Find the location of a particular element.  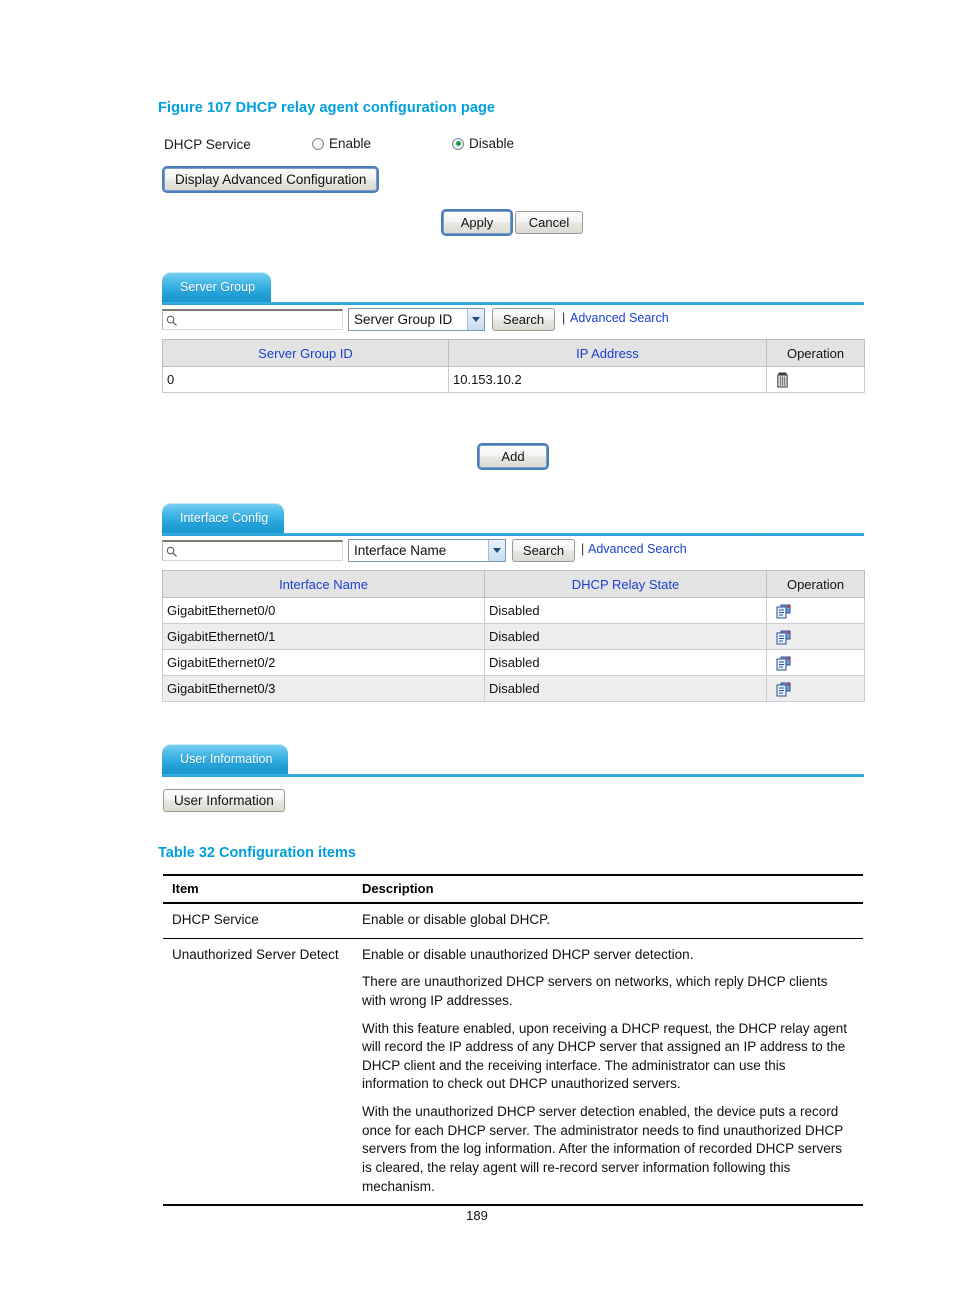

interface-config-field-select: Interface Name is located at coordinates (427, 550).